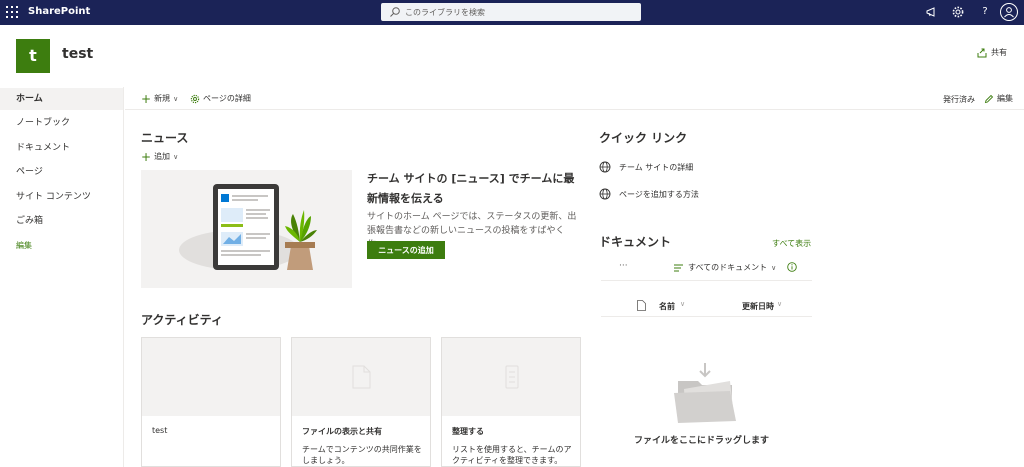  Describe the element at coordinates (12, 12) in the screenshot. I see `app-launcher-icon` at that location.